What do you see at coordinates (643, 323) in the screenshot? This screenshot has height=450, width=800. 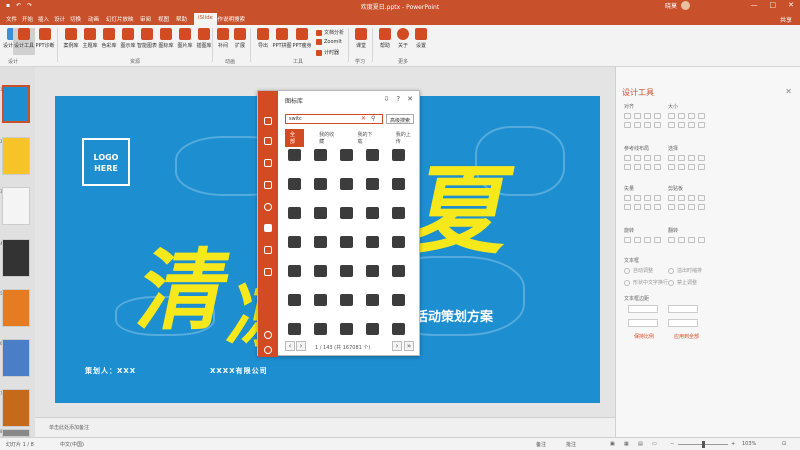 I see `margin-top-input` at bounding box center [643, 323].